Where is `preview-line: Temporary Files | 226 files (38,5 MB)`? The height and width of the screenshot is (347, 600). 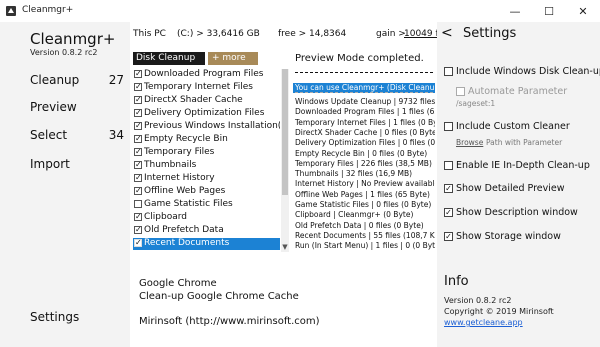
preview-line: Temporary Files | 226 files (38,5 MB) is located at coordinates (363, 163).